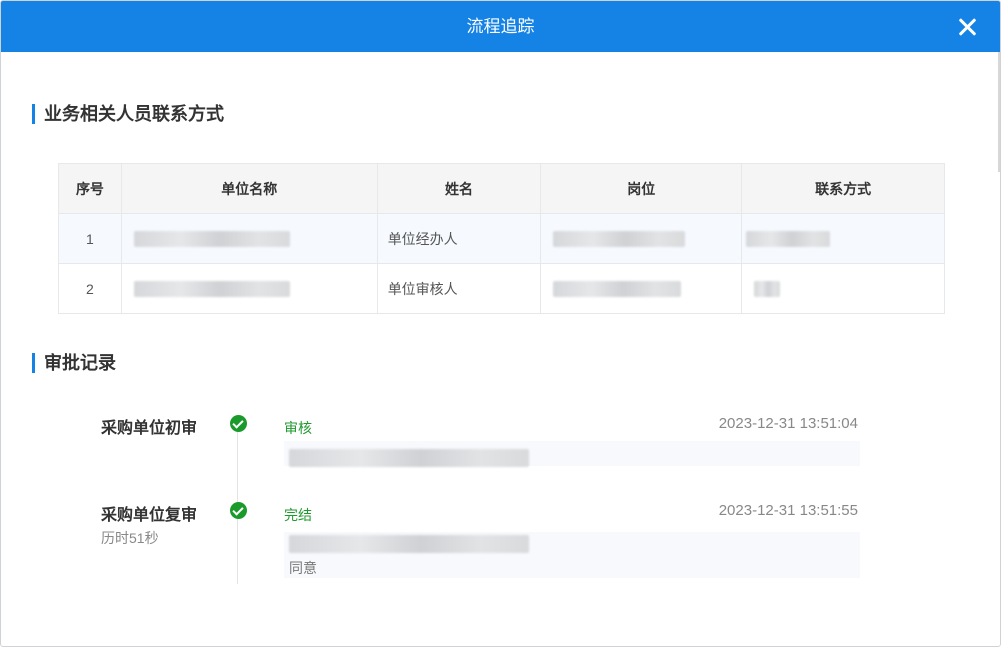 This screenshot has height=647, width=1001. I want to click on step-timestamp: 2023-12-31 13:51:55, so click(788, 510).